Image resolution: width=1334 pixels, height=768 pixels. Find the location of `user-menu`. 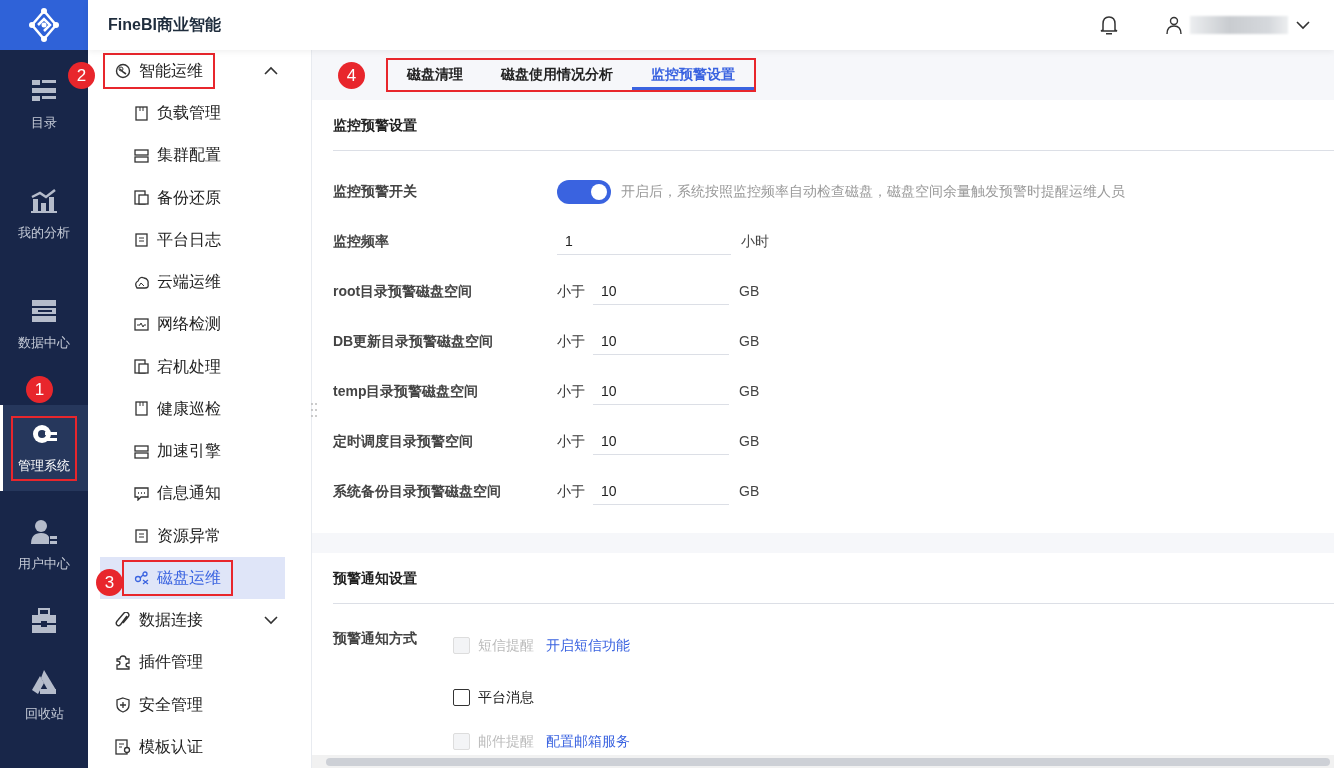

user-menu is located at coordinates (1238, 24).